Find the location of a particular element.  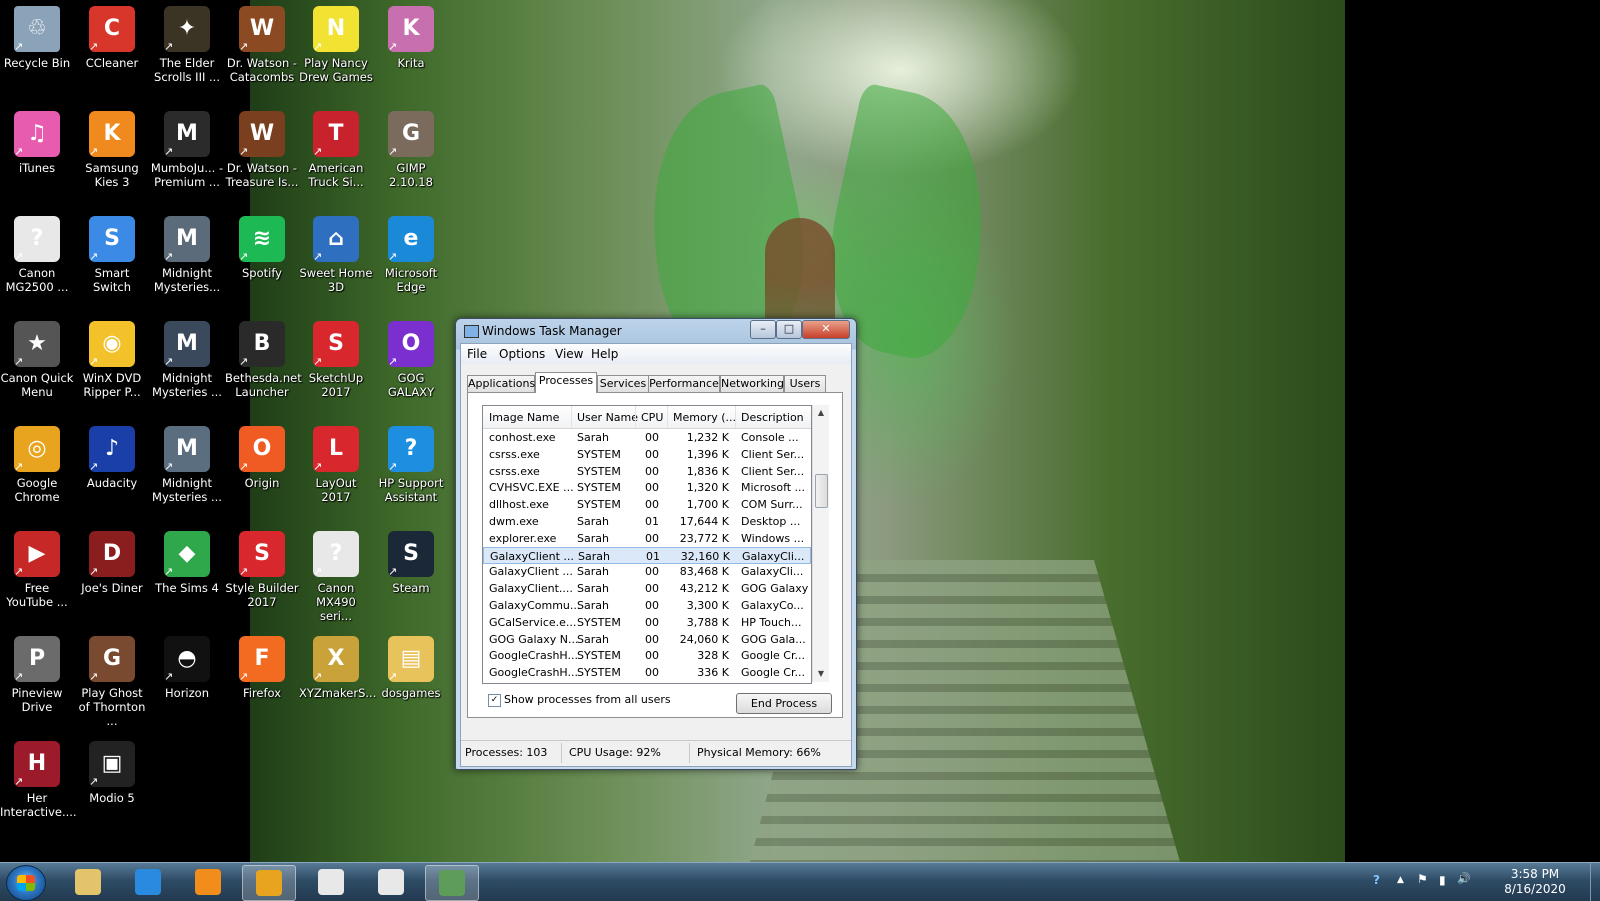

column-user-name: User Name is located at coordinates (607, 417).